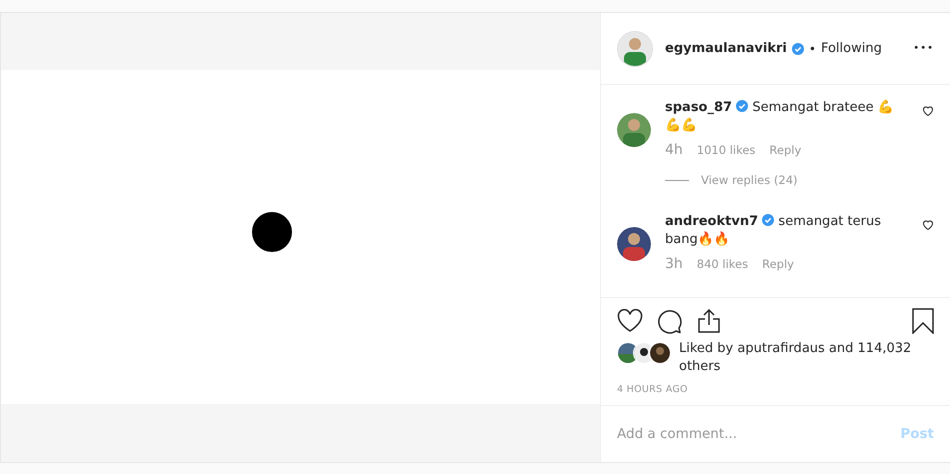 This screenshot has height=474, width=950. Describe the element at coordinates (923, 48) in the screenshot. I see `more-options-button: •••` at that location.